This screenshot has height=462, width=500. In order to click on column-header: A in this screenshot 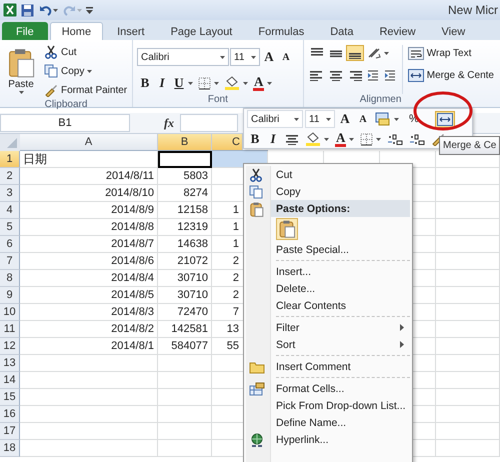, I will do `click(89, 142)`.